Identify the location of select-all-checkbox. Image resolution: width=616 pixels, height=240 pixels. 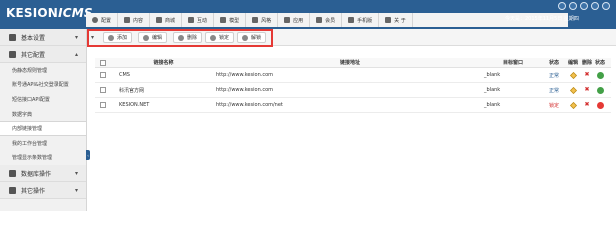
(103, 62).